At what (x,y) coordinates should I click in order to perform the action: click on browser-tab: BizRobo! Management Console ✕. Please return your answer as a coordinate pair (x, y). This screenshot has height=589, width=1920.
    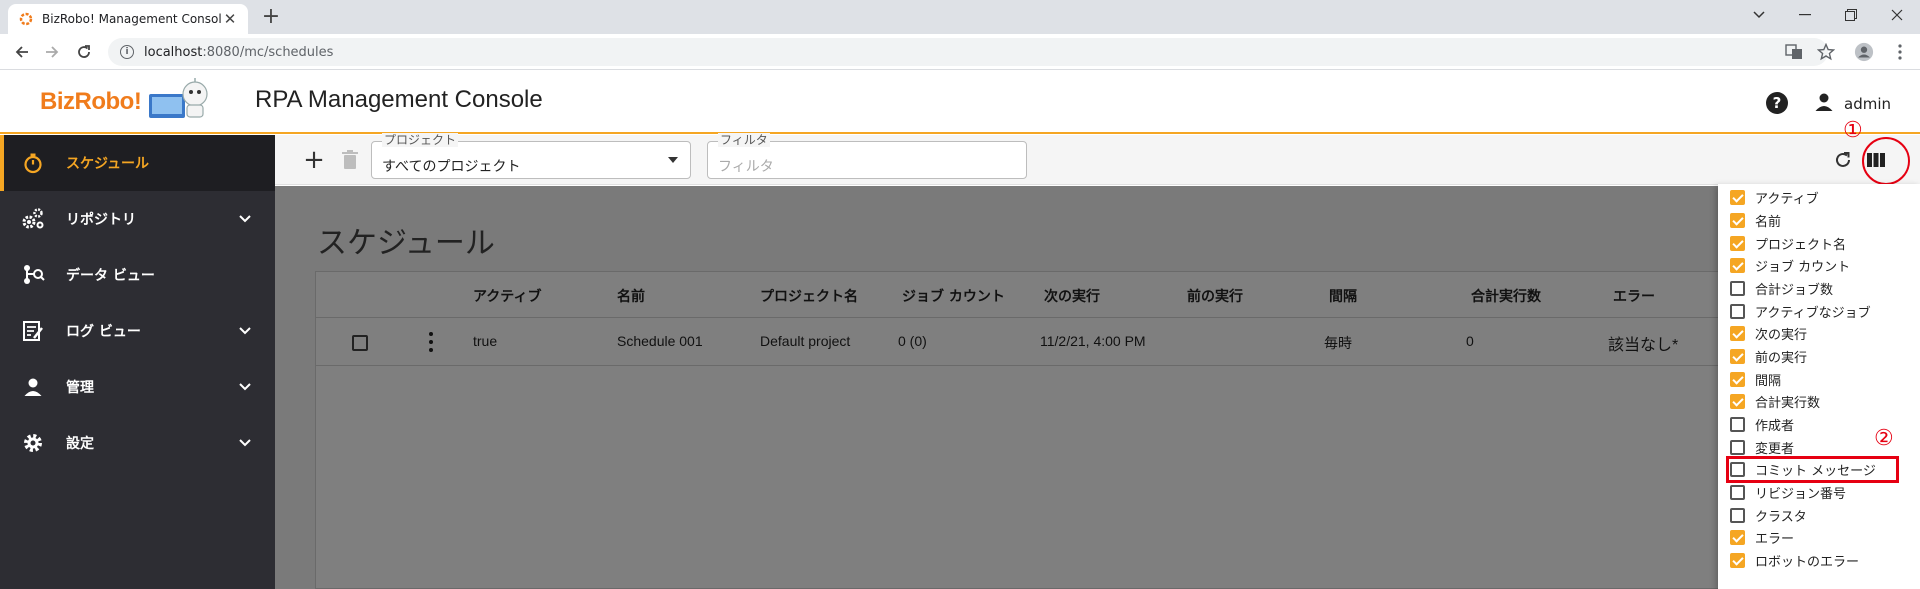
    Looking at the image, I should click on (128, 19).